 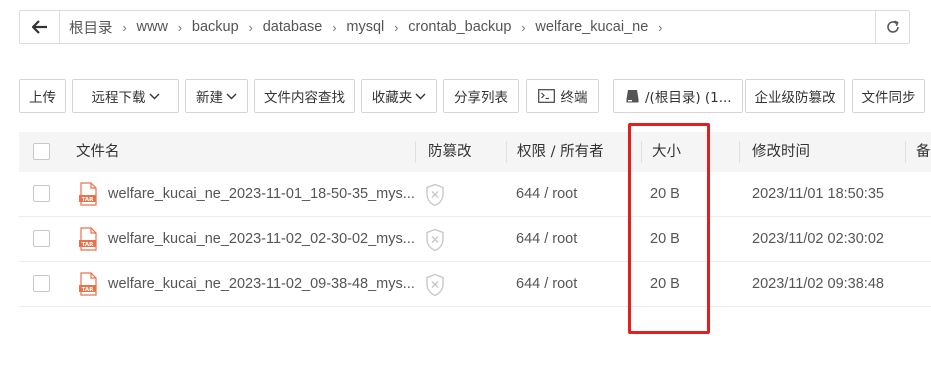 What do you see at coordinates (475, 152) in the screenshot?
I see `table-header: 文件名 防篡改 权限 / 所有者 大小 修改时间 备` at bounding box center [475, 152].